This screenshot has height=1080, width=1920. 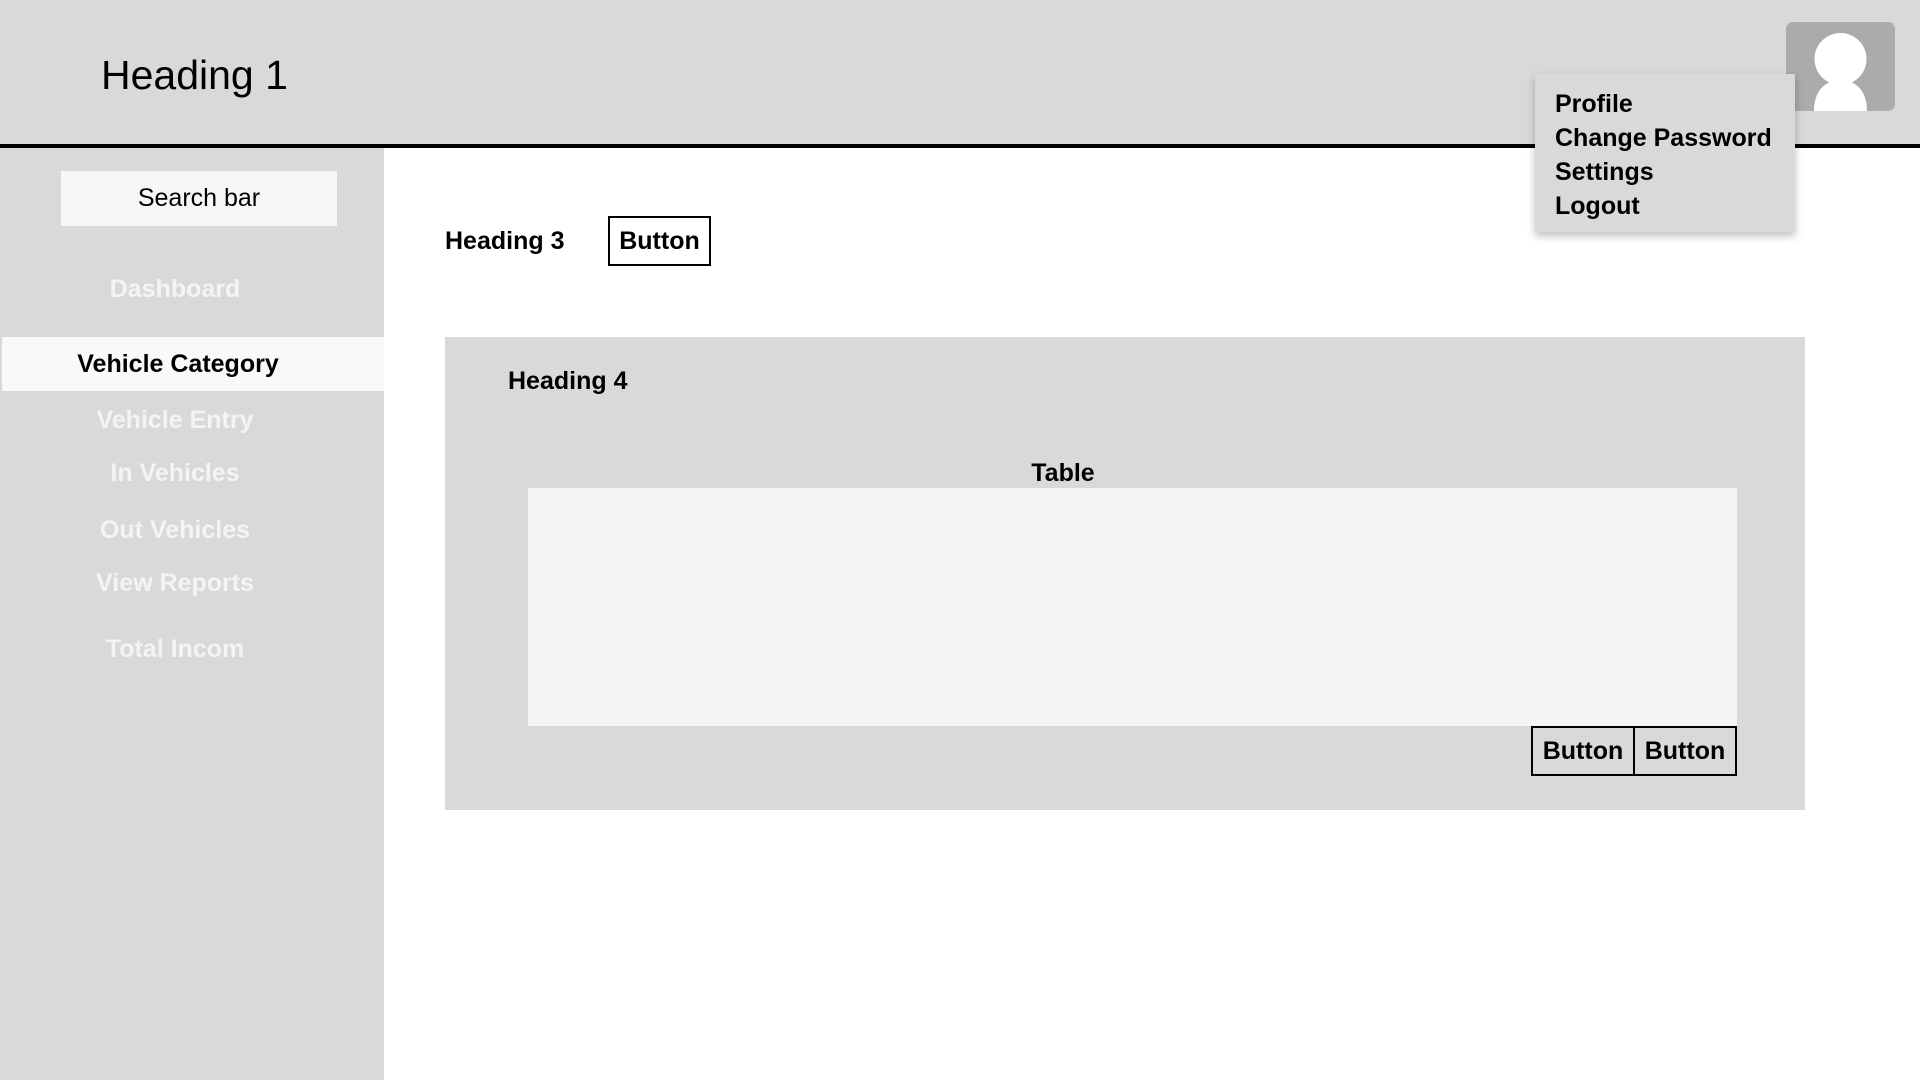 I want to click on menu-item-settings: Settings, so click(x=1675, y=172).